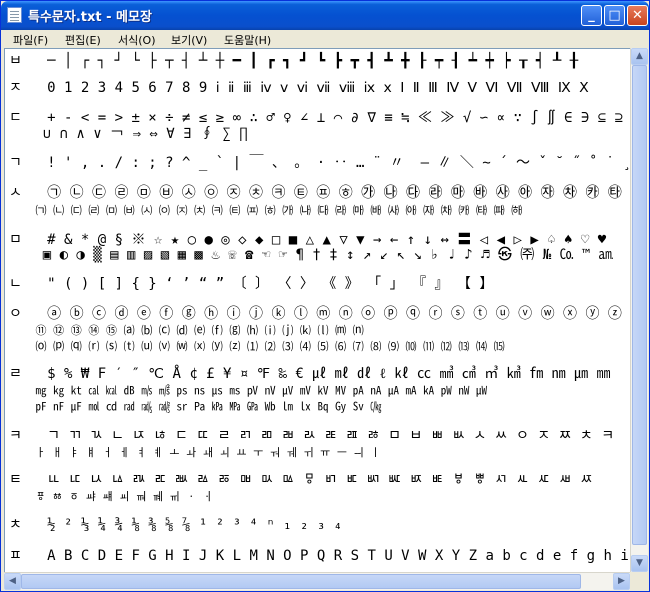 The width and height of the screenshot is (650, 592). I want to click on menu-bar: 파일(F) 편집(E) 서식(O) 보기(V) 도움말(H), so click(325, 39).